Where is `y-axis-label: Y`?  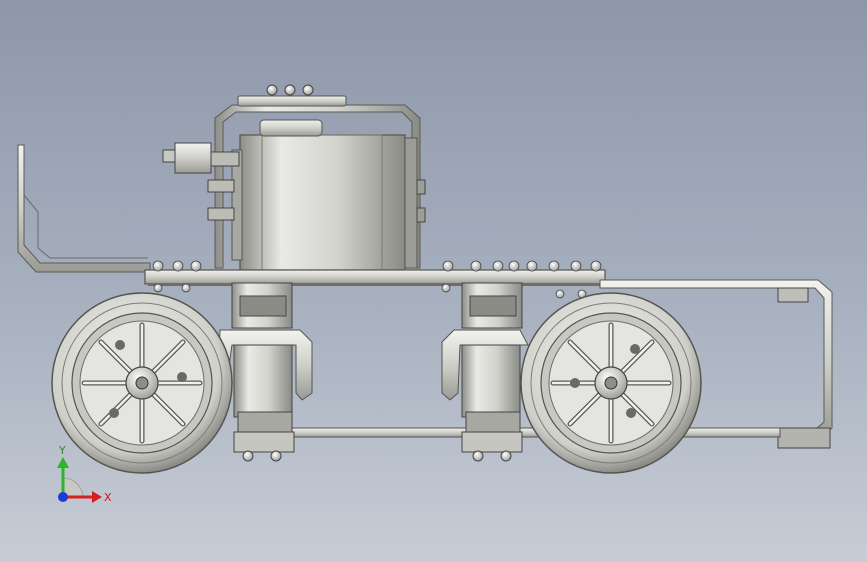 y-axis-label: Y is located at coordinates (62, 450).